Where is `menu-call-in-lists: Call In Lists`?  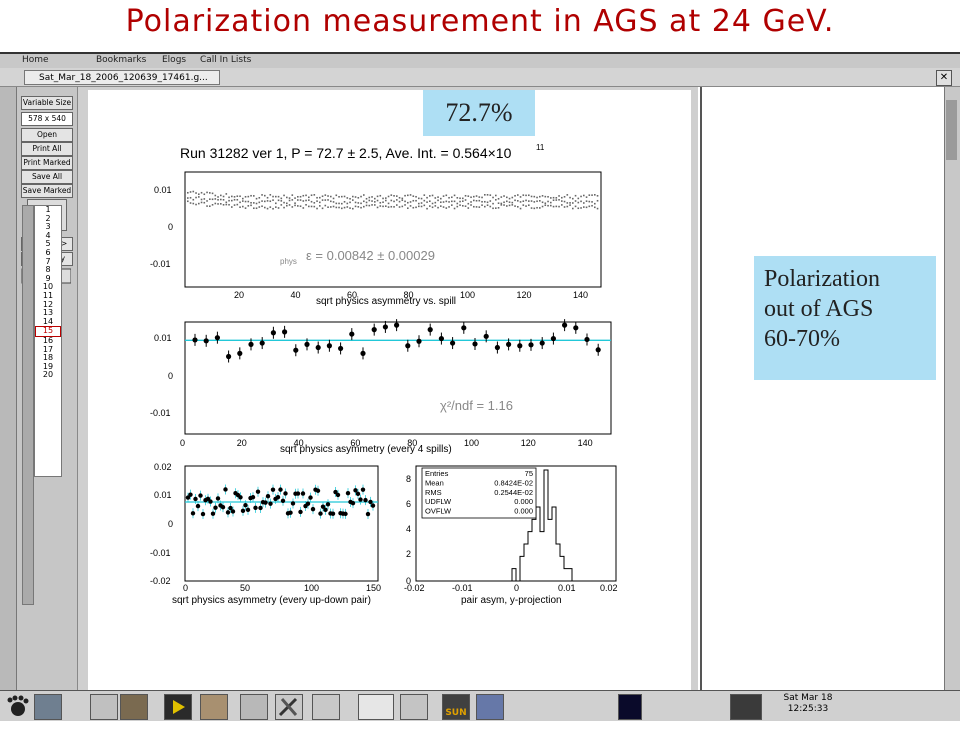
menu-call-in-lists: Call In Lists is located at coordinates (225, 60).